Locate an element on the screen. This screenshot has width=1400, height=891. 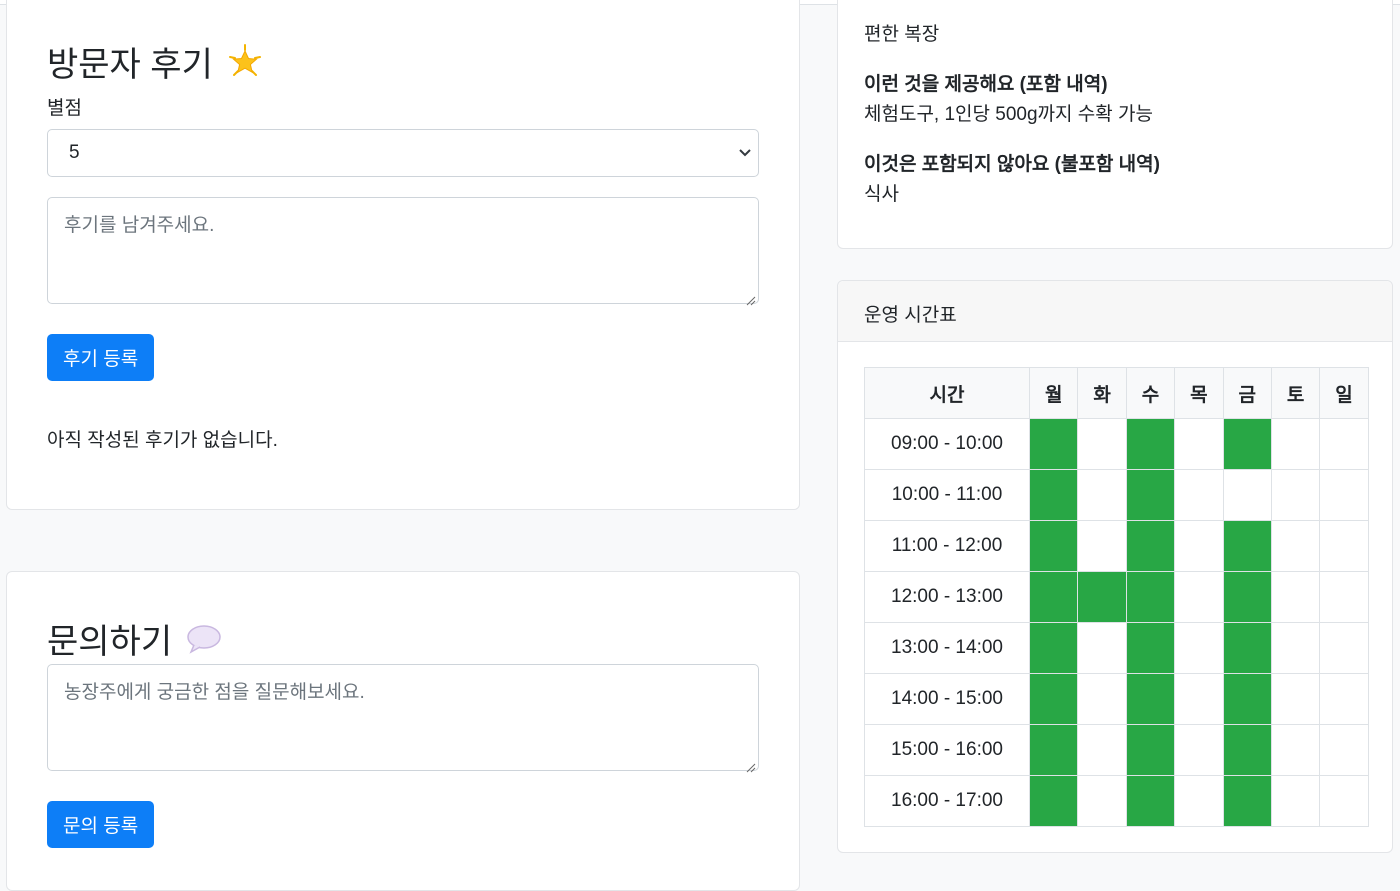
inquiry-textarea-placeholder: 농장주에게 궁금한 점을 질문해보세요. is located at coordinates (214, 692).